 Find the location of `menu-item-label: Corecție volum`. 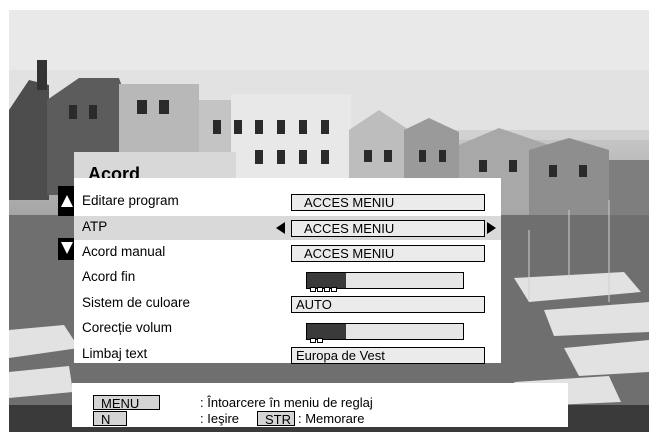

menu-item-label: Corecție volum is located at coordinates (127, 327).